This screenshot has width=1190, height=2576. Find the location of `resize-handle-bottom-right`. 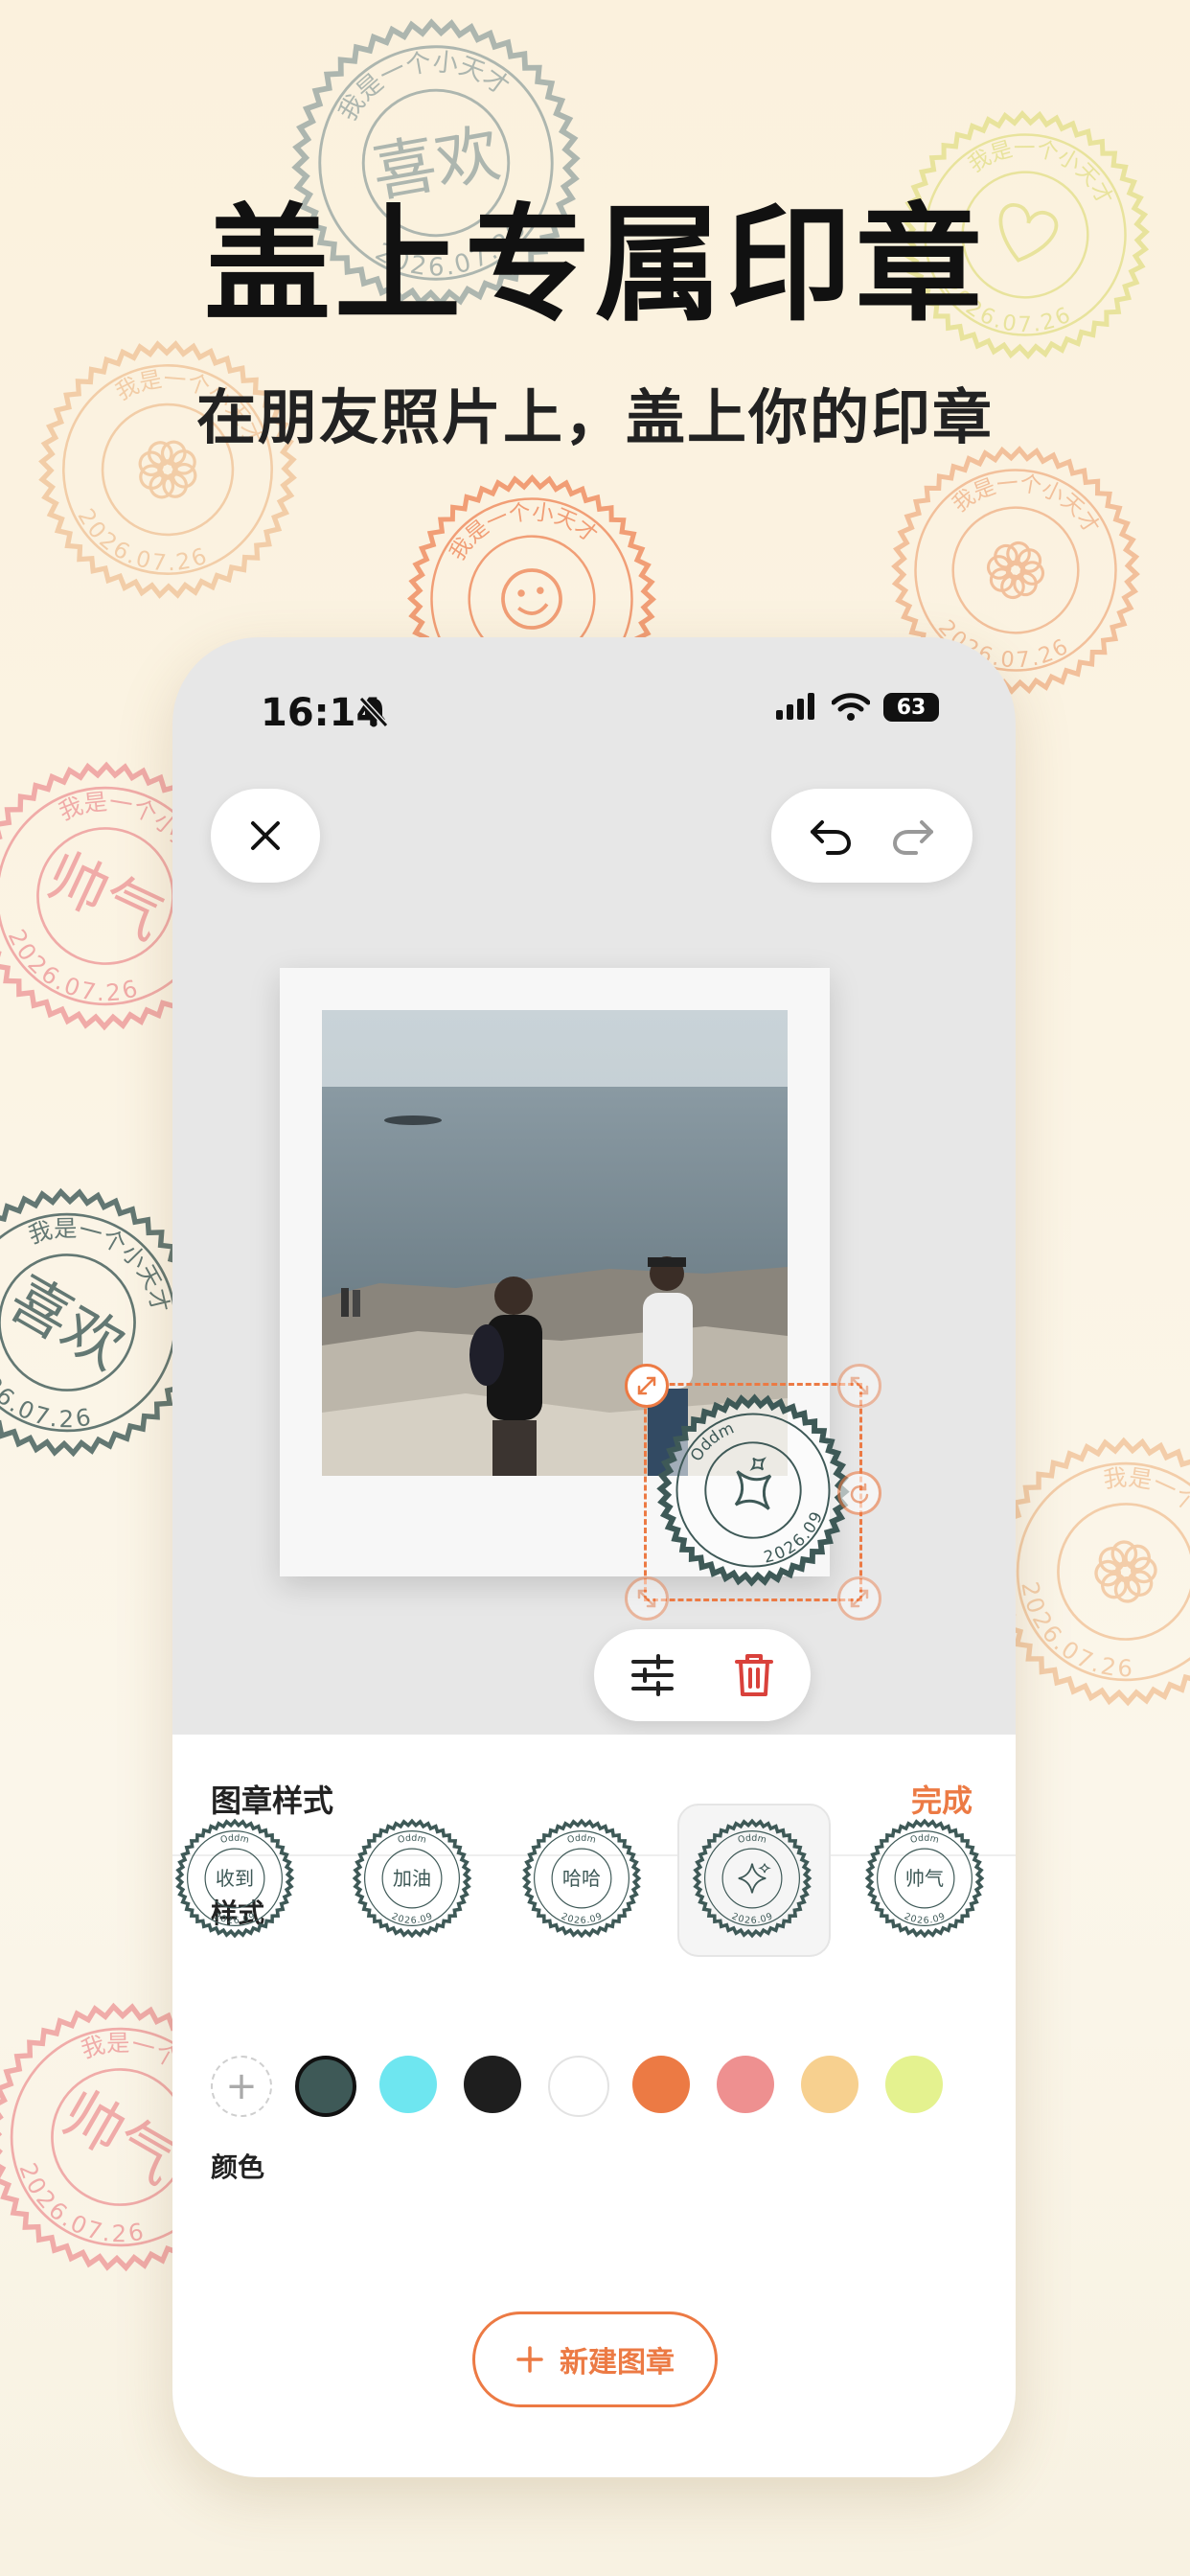

resize-handle-bottom-right is located at coordinates (859, 1598).